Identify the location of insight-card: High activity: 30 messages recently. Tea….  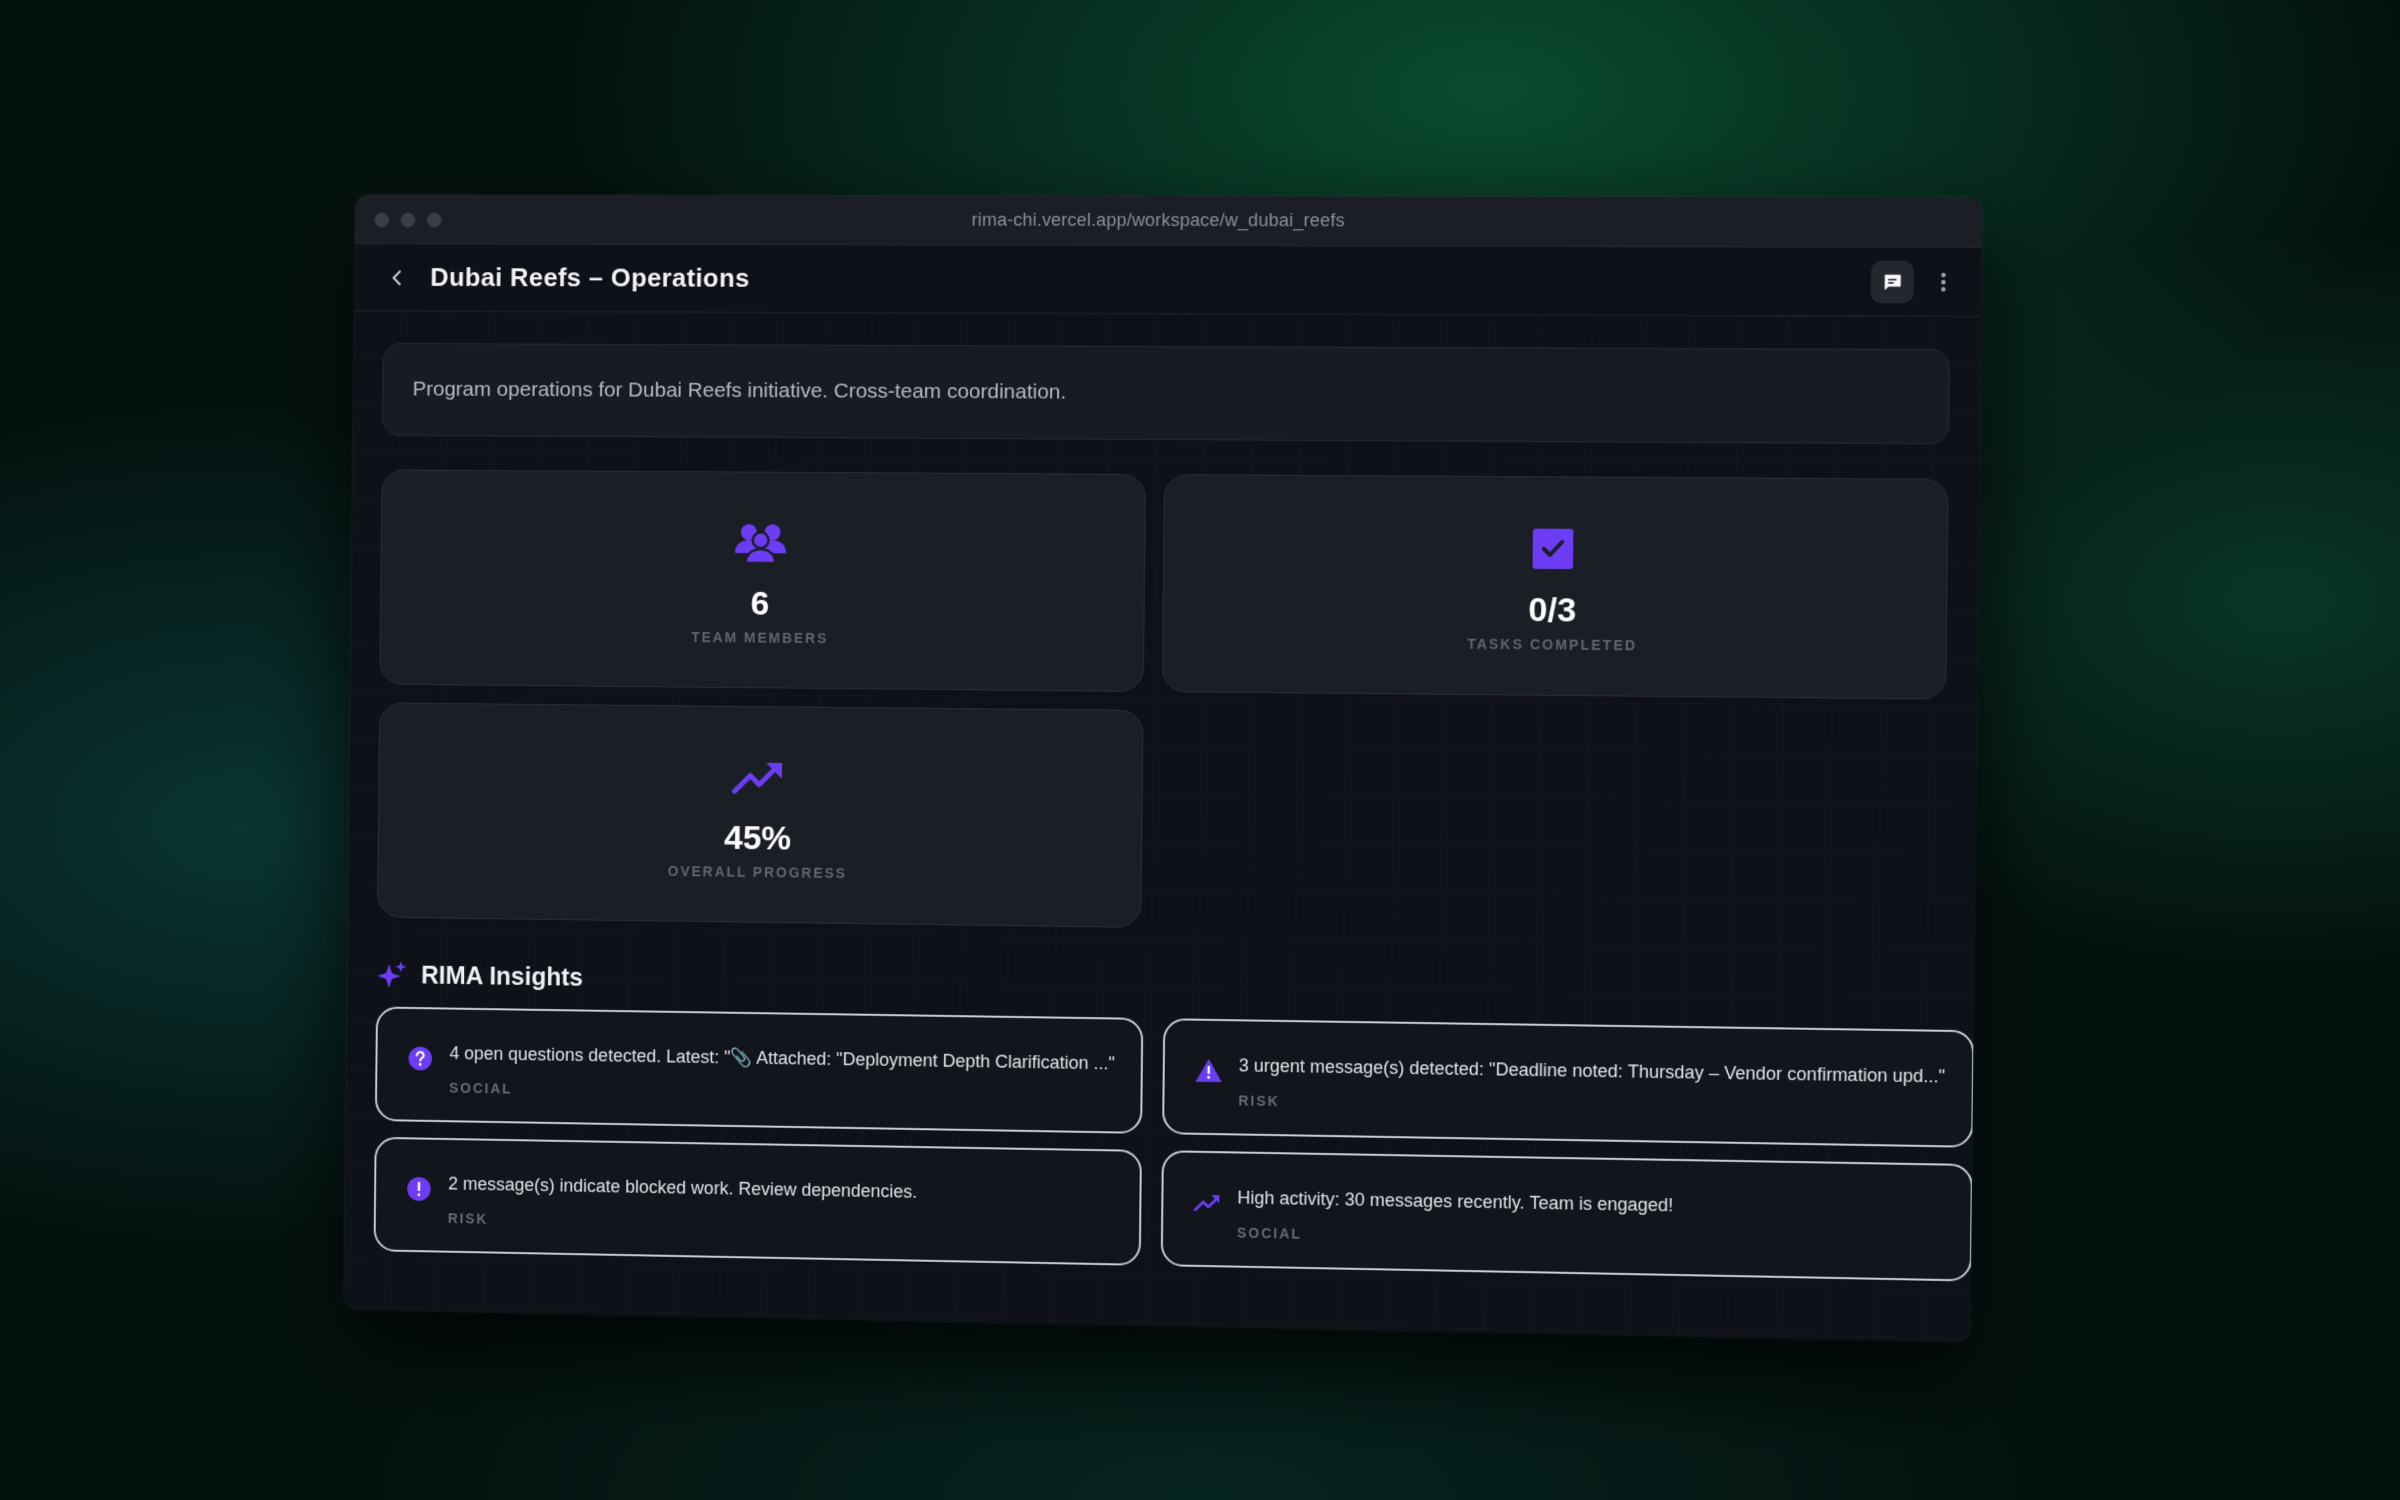
(1566, 1216).